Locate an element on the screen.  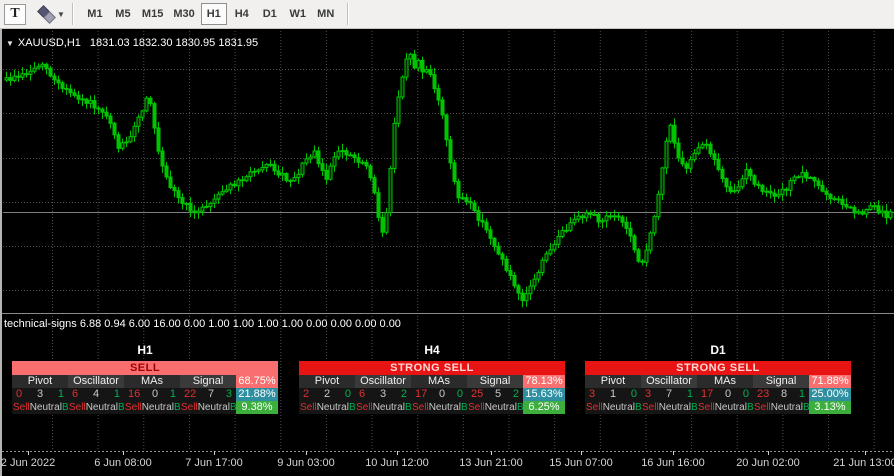
arrows-tool-button: ▼ is located at coordinates (51, 14).